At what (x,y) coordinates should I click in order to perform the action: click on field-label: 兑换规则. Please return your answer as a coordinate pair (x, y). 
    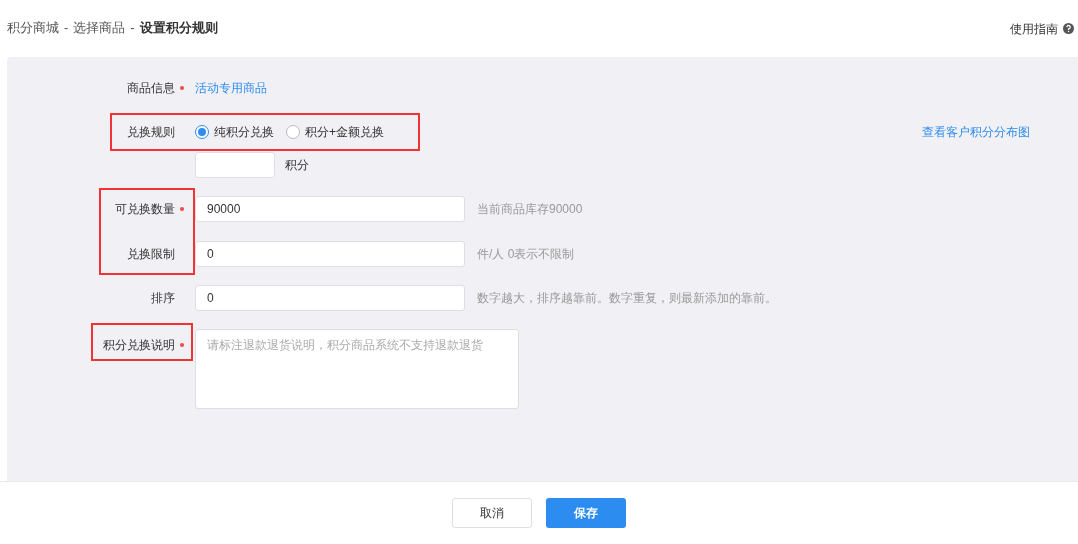
    Looking at the image, I should click on (151, 132).